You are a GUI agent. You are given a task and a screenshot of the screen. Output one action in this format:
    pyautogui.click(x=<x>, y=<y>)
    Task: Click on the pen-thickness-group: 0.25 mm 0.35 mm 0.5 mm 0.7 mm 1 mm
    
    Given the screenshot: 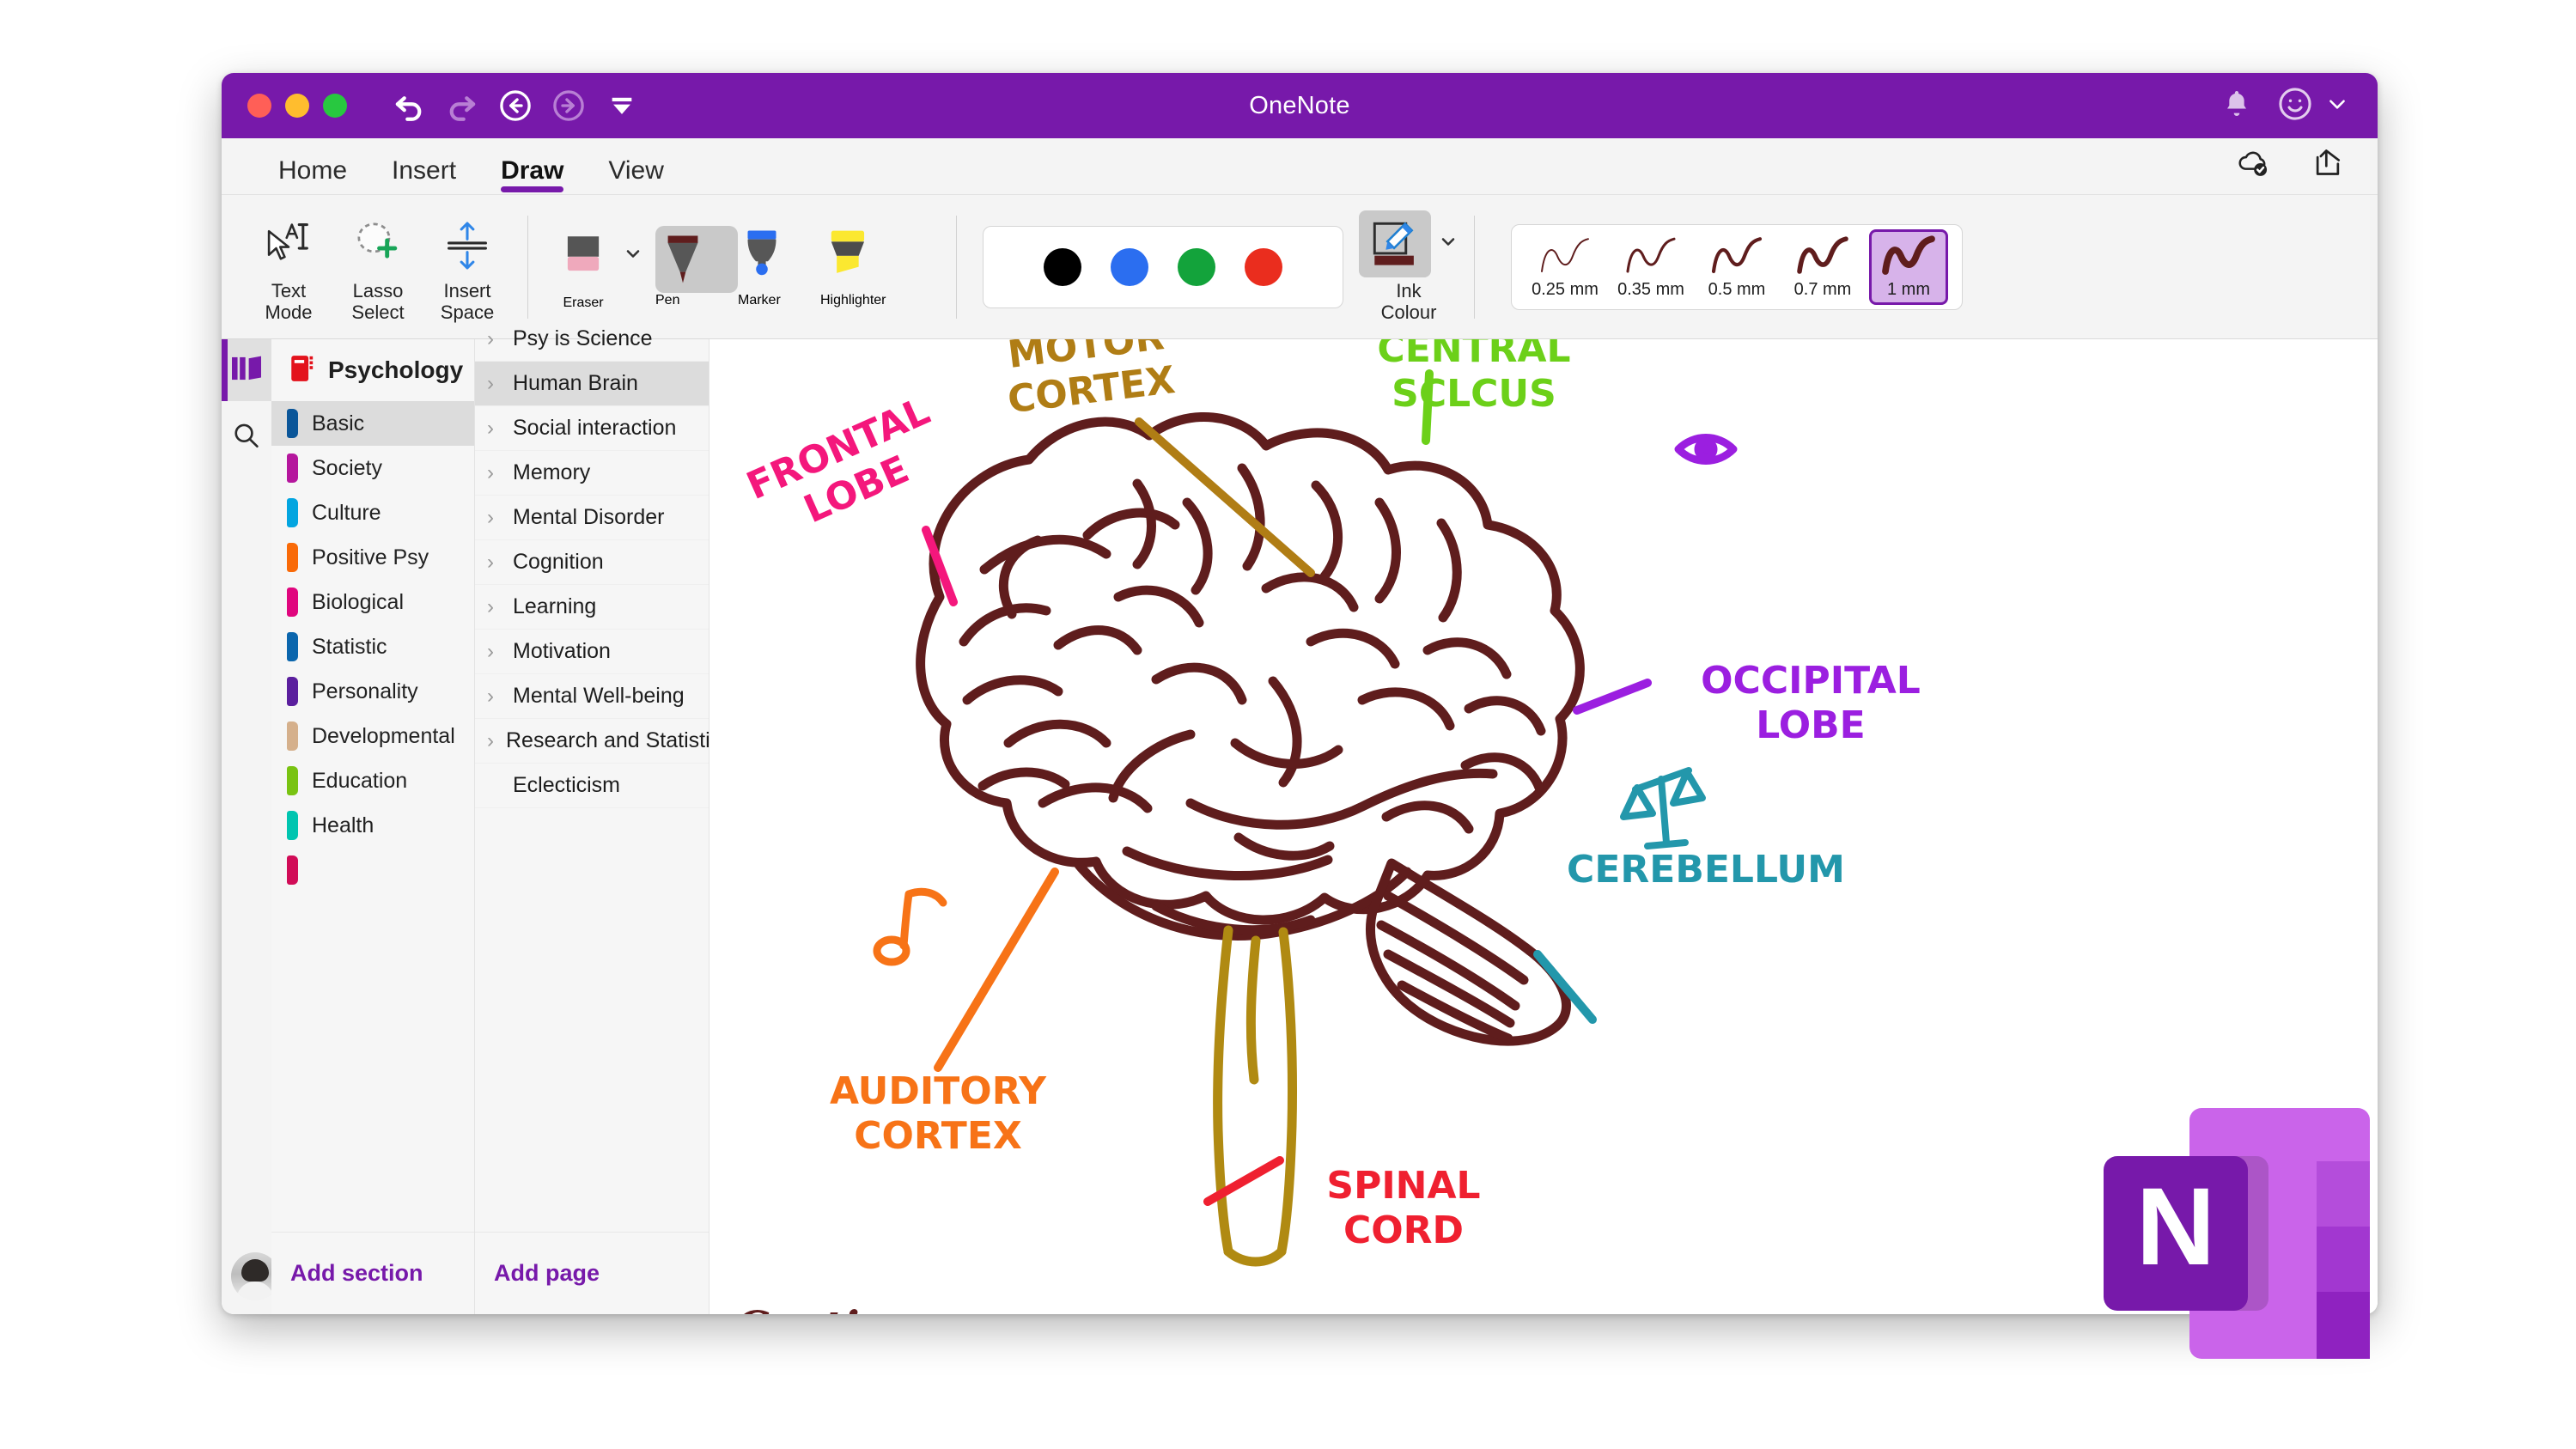 What is the action you would take?
    pyautogui.click(x=1737, y=266)
    